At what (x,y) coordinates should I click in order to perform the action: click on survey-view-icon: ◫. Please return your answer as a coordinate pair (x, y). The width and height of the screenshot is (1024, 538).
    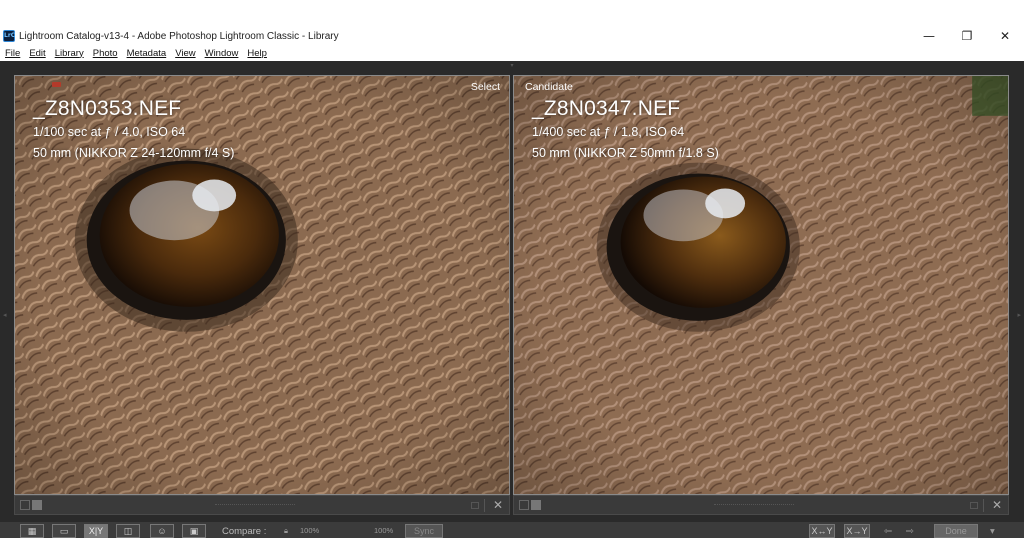
    Looking at the image, I should click on (128, 531).